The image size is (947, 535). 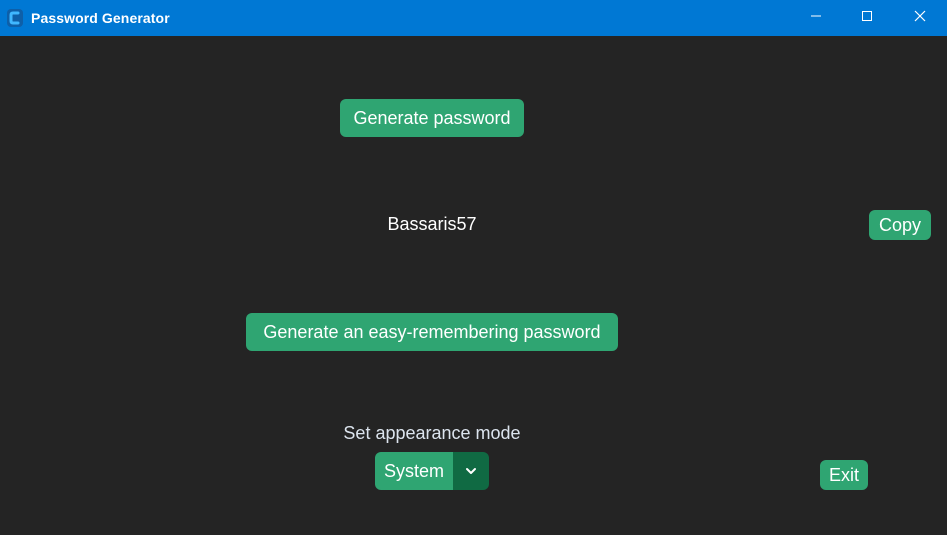 What do you see at coordinates (844, 475) in the screenshot?
I see `exit-button: Exit` at bounding box center [844, 475].